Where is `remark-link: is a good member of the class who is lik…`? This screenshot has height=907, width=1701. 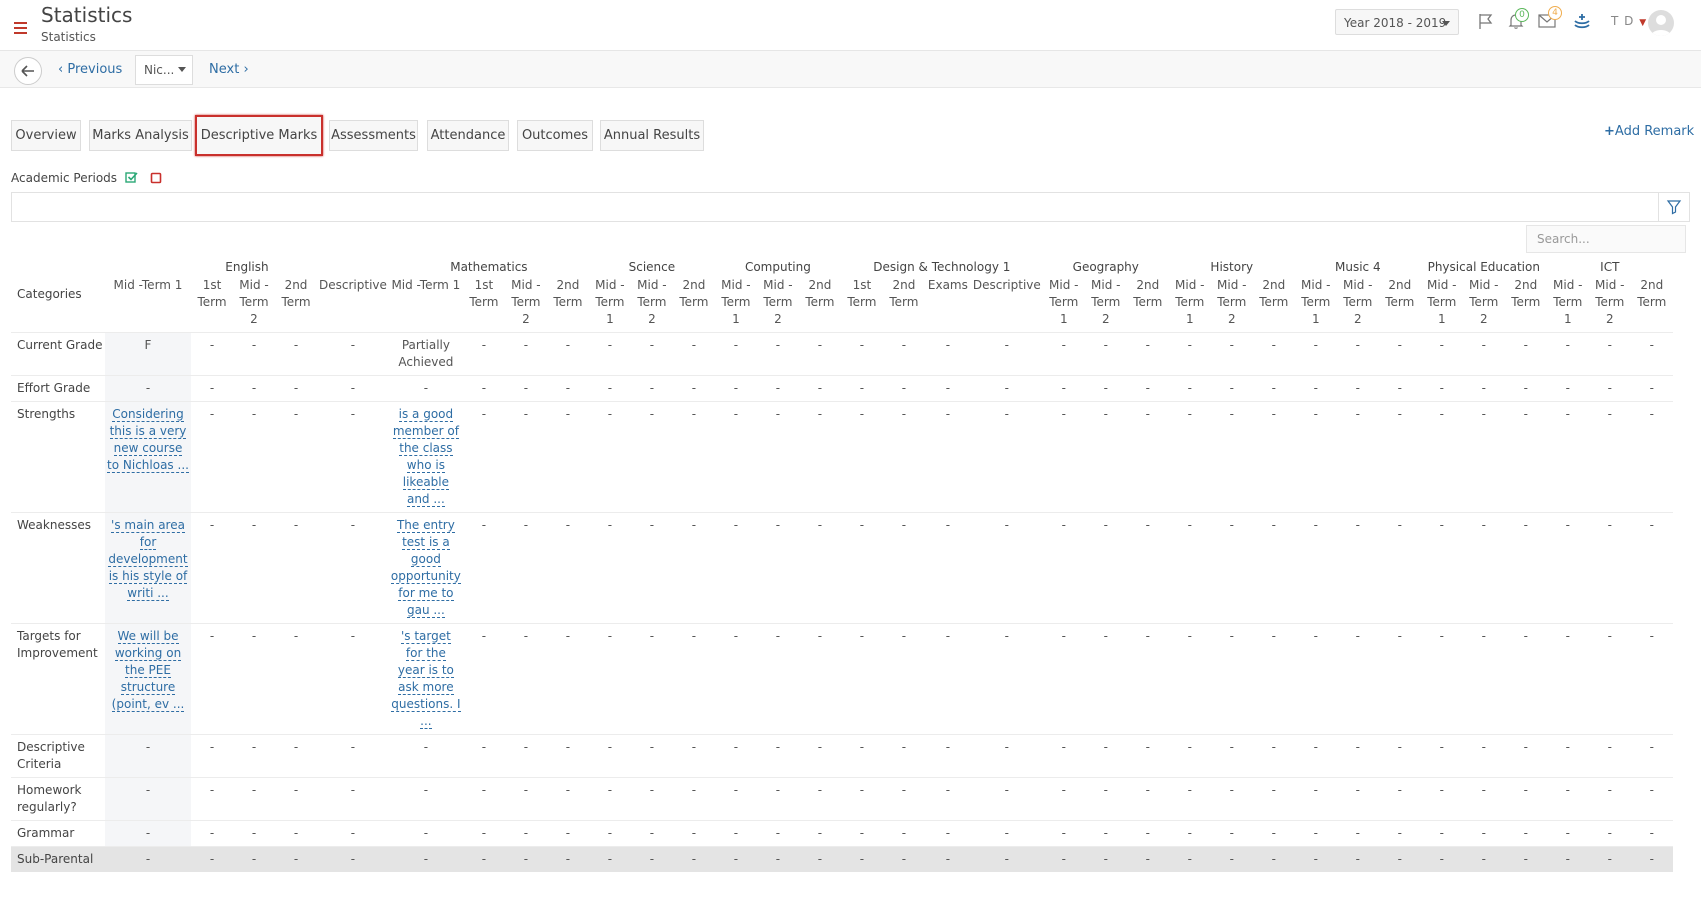
remark-link: is a good member of the class who is lik… is located at coordinates (425, 457).